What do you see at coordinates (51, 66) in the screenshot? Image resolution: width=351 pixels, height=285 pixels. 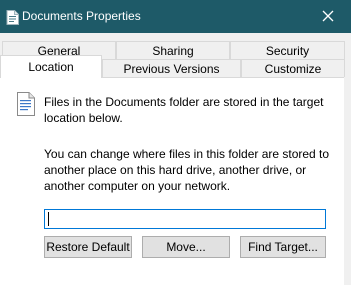 I see `tab-location: Location` at bounding box center [51, 66].